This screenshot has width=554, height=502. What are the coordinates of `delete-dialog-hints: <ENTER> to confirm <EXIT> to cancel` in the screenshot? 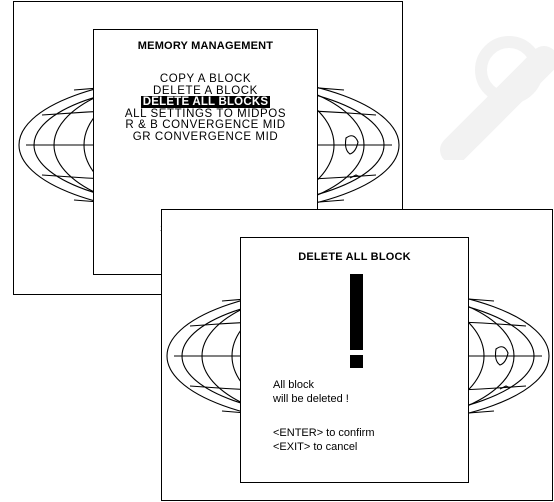 It's located at (323, 440).